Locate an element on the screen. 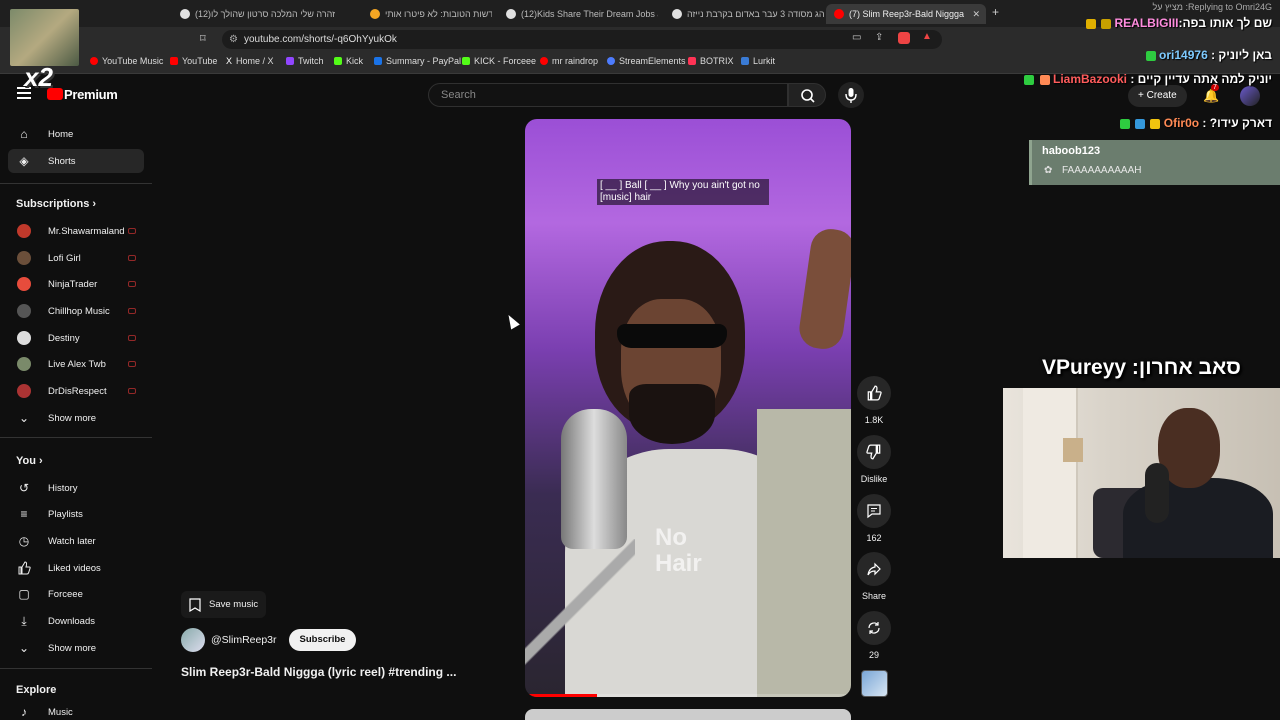  history-icon: ↺ is located at coordinates (24, 488).